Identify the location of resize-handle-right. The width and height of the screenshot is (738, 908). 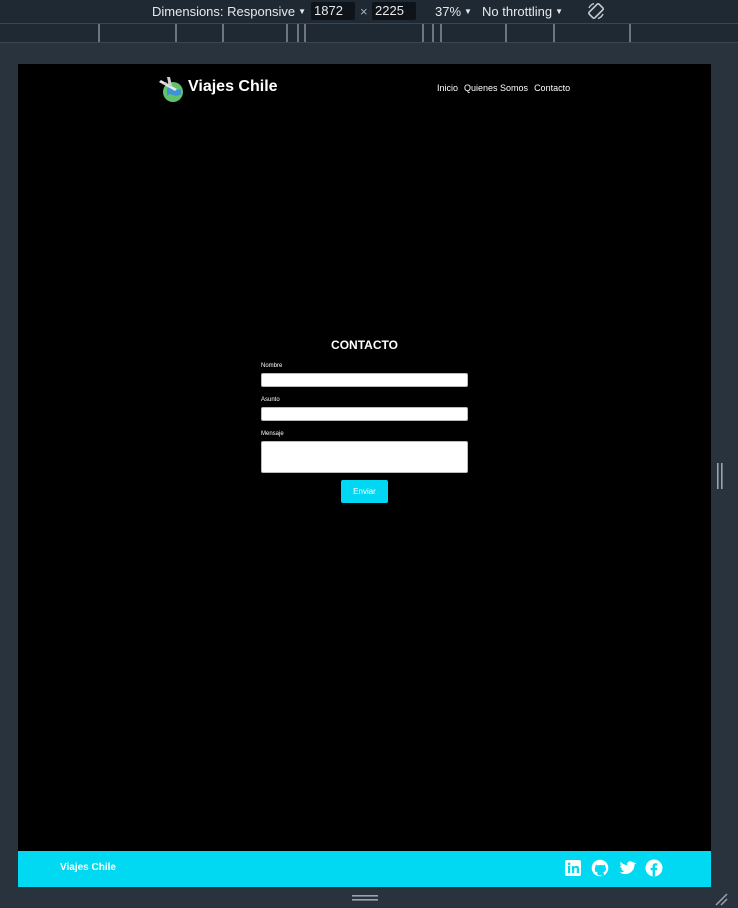
(720, 476).